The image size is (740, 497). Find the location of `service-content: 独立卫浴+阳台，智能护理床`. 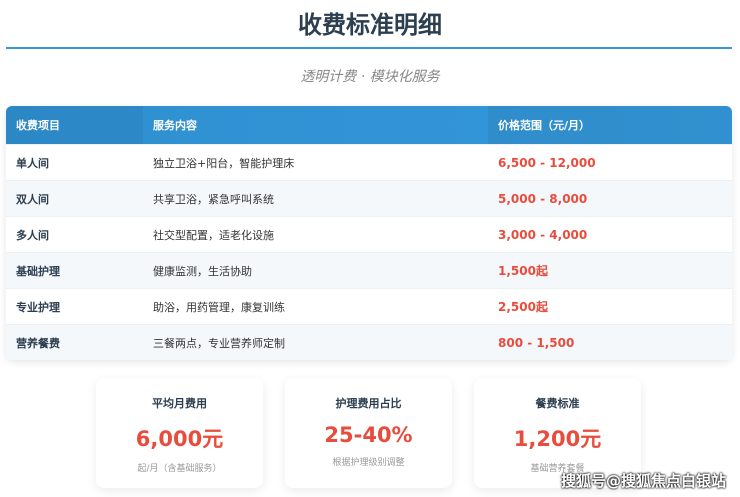

service-content: 独立卫浴+阳台，智能护理床 is located at coordinates (224, 163).